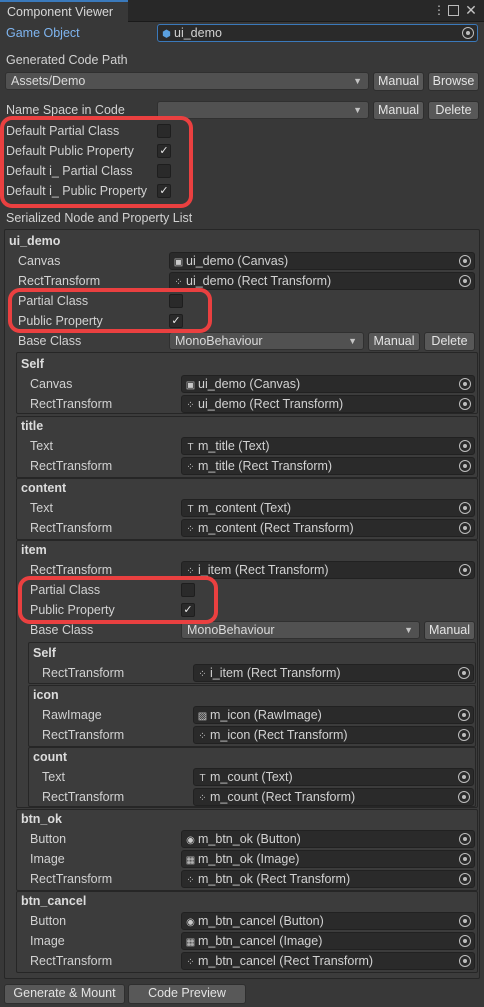 The width and height of the screenshot is (484, 1007). Describe the element at coordinates (449, 341) in the screenshot. I see `base-class-delete-button: Delete` at that location.